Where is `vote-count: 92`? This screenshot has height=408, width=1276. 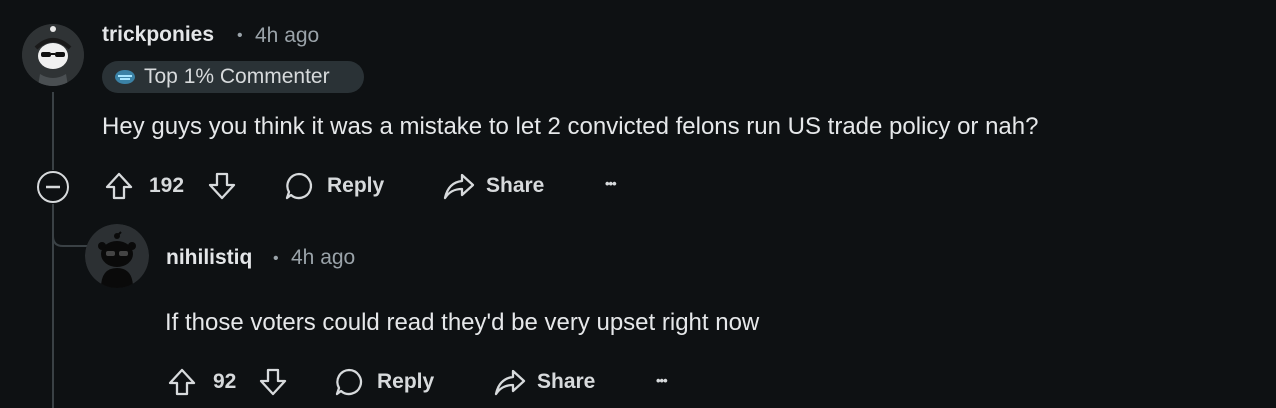 vote-count: 92 is located at coordinates (225, 381).